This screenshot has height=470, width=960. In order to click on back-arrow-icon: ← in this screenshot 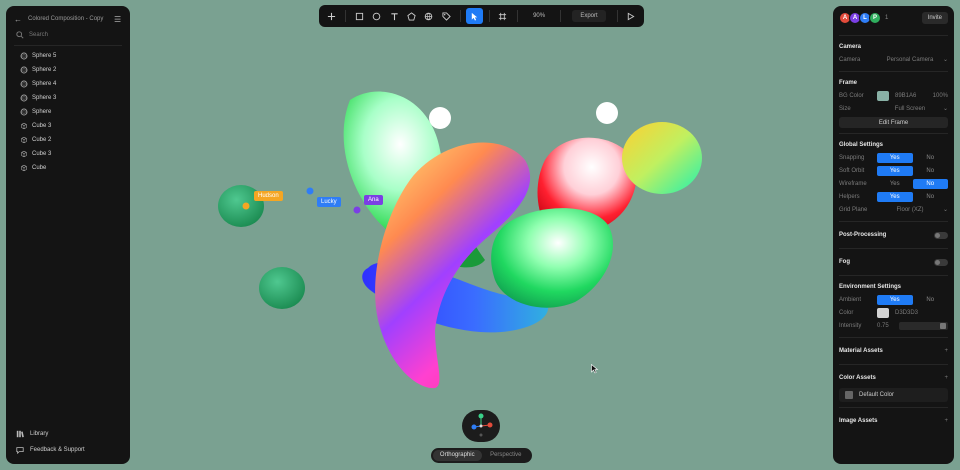, I will do `click(18, 19)`.